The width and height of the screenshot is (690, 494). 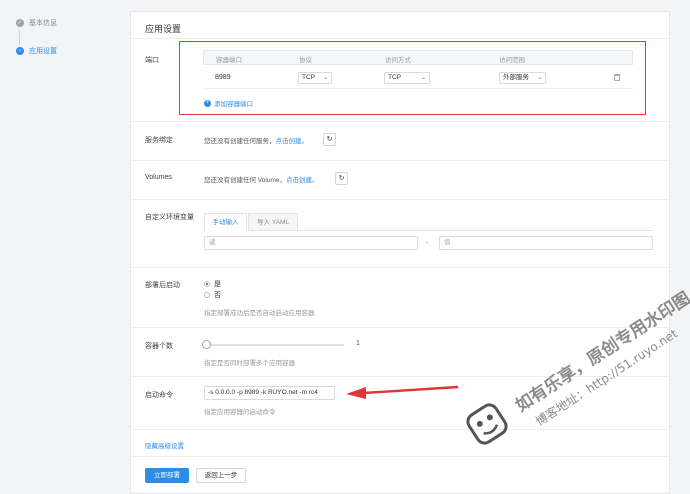 What do you see at coordinates (249, 363) in the screenshot?
I see `replicas-help: 指定是否同时部署多个应用容器` at bounding box center [249, 363].